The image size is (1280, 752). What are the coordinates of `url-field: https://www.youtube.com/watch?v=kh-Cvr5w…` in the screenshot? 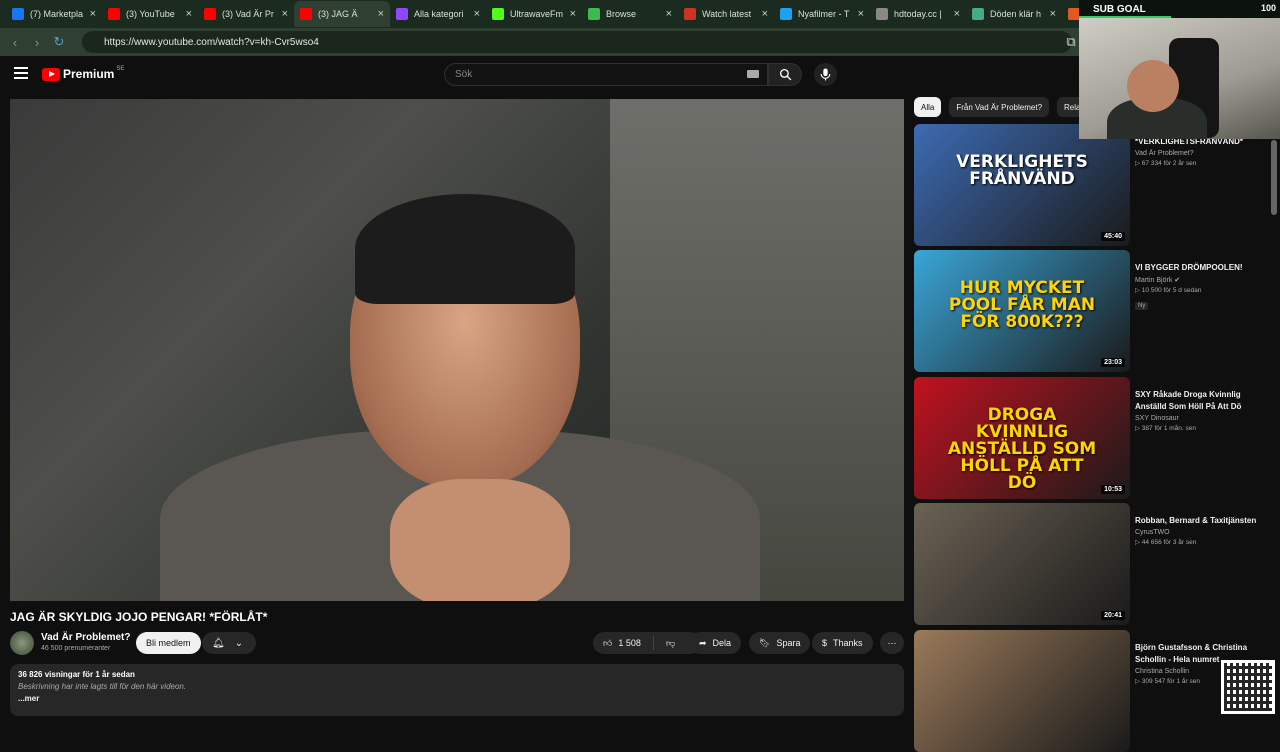 It's located at (577, 42).